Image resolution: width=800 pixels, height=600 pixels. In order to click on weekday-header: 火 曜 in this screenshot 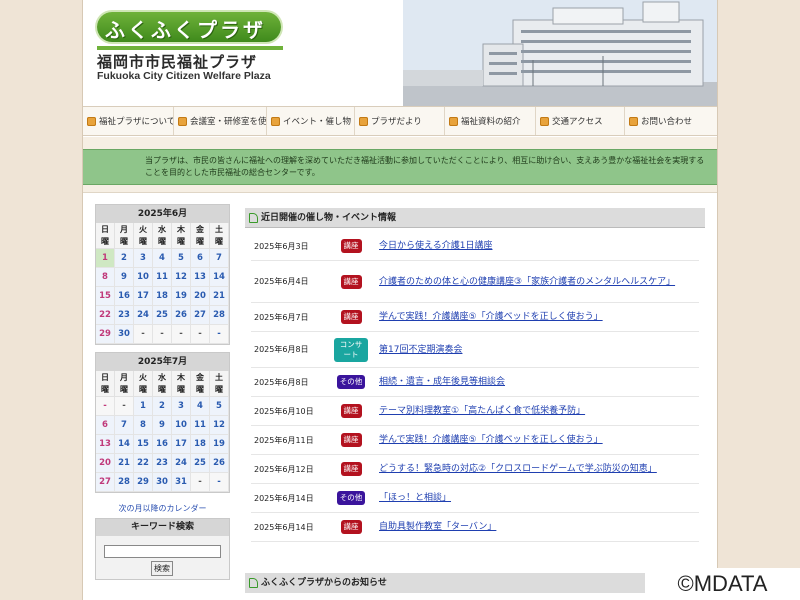, I will do `click(143, 384)`.